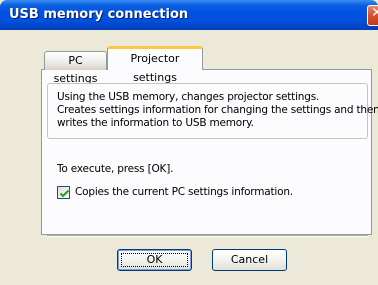 The height and width of the screenshot is (285, 378). I want to click on cancel-button-label: Cancel, so click(249, 259).